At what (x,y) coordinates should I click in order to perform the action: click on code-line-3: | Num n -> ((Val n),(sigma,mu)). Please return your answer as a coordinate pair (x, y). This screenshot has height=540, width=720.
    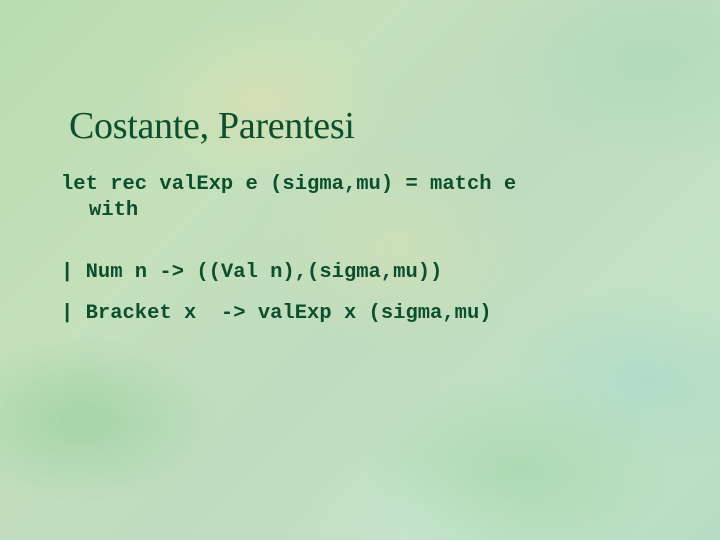
    Looking at the image, I should click on (252, 272).